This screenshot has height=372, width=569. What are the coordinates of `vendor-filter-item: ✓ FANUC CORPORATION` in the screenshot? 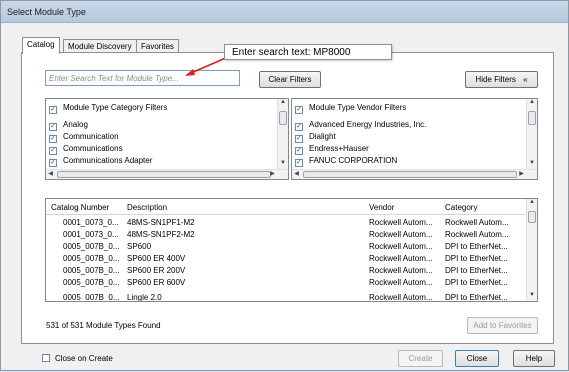 It's located at (346, 162).